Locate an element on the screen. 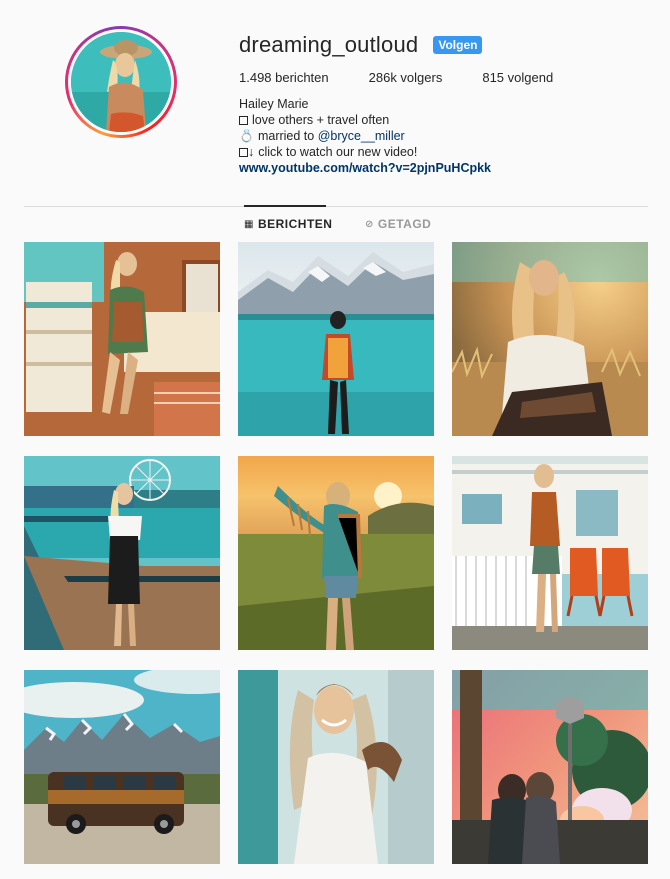  tab-tagged: ⊘ GETAGD is located at coordinates (398, 224).